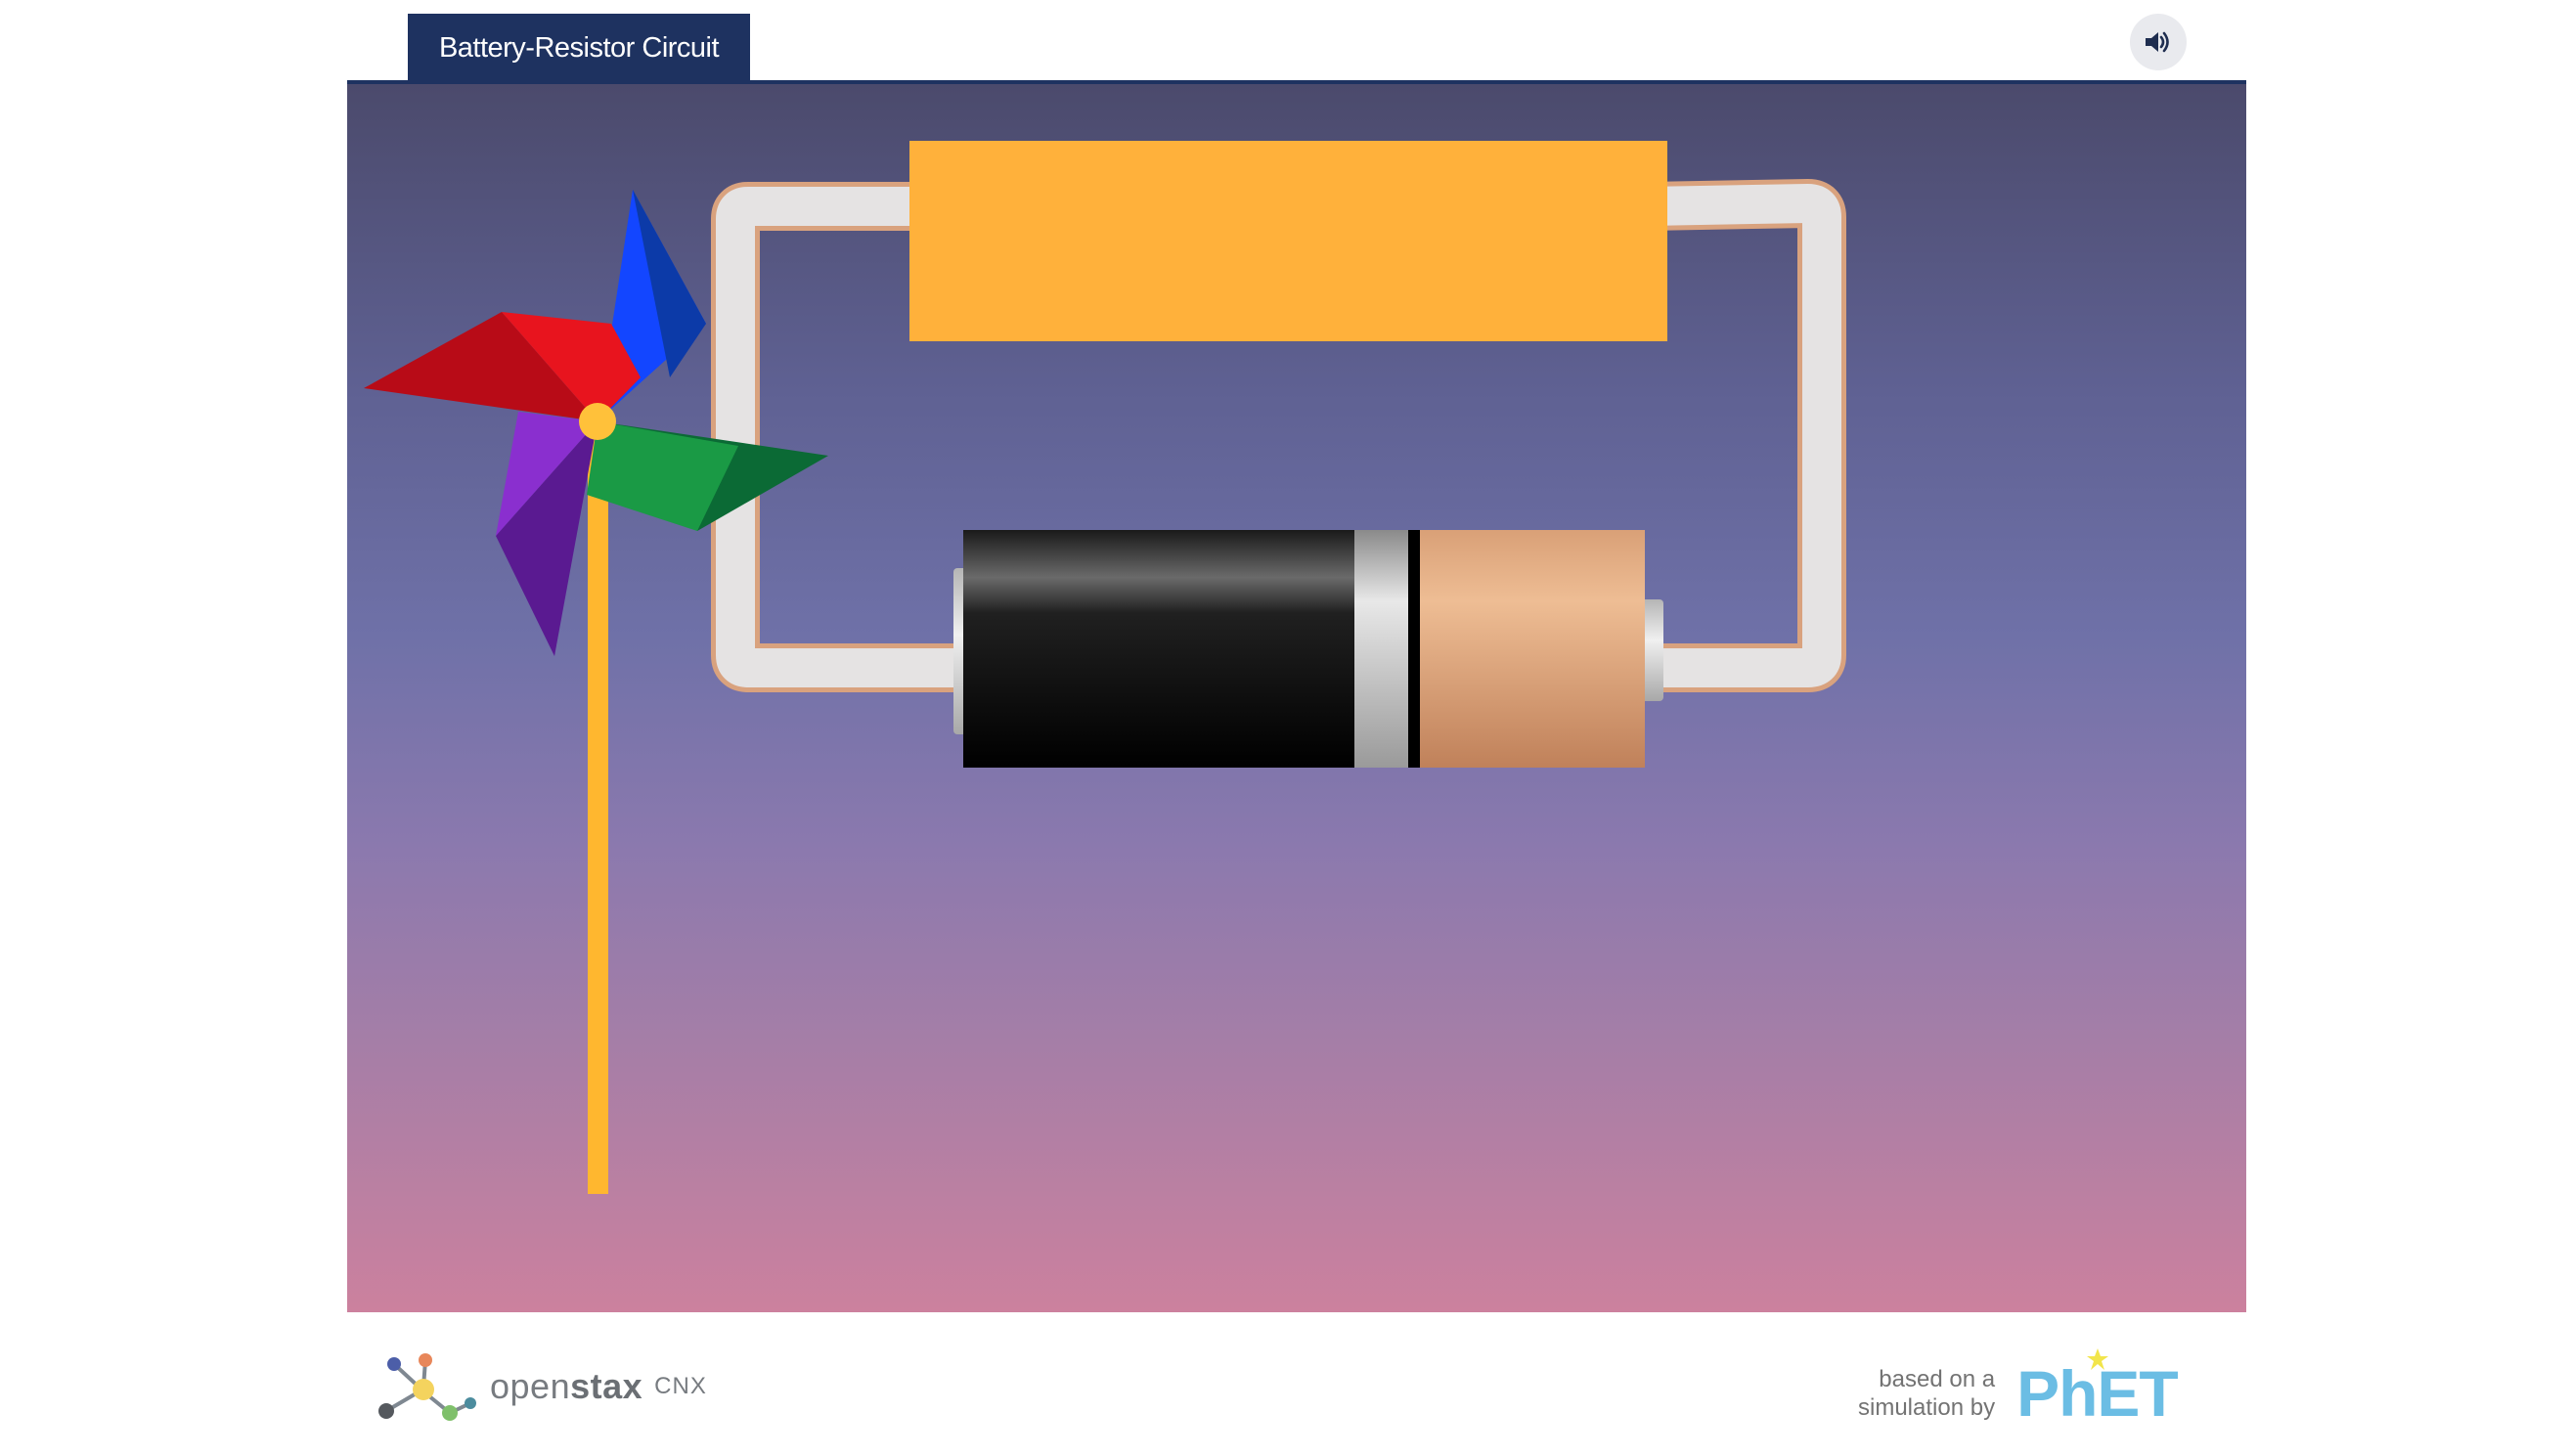  Describe the element at coordinates (597, 421) in the screenshot. I see `pinwheel-hub` at that location.